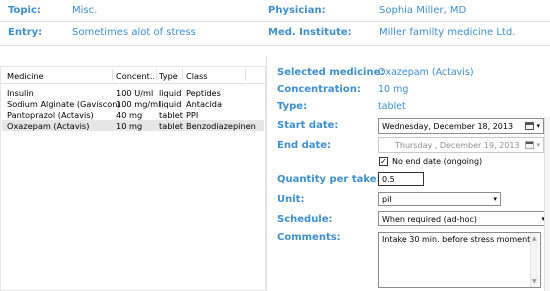 Image resolution: width=550 pixels, height=291 pixels. Describe the element at coordinates (275, 45) in the screenshot. I see `header-divider-bottom` at that location.